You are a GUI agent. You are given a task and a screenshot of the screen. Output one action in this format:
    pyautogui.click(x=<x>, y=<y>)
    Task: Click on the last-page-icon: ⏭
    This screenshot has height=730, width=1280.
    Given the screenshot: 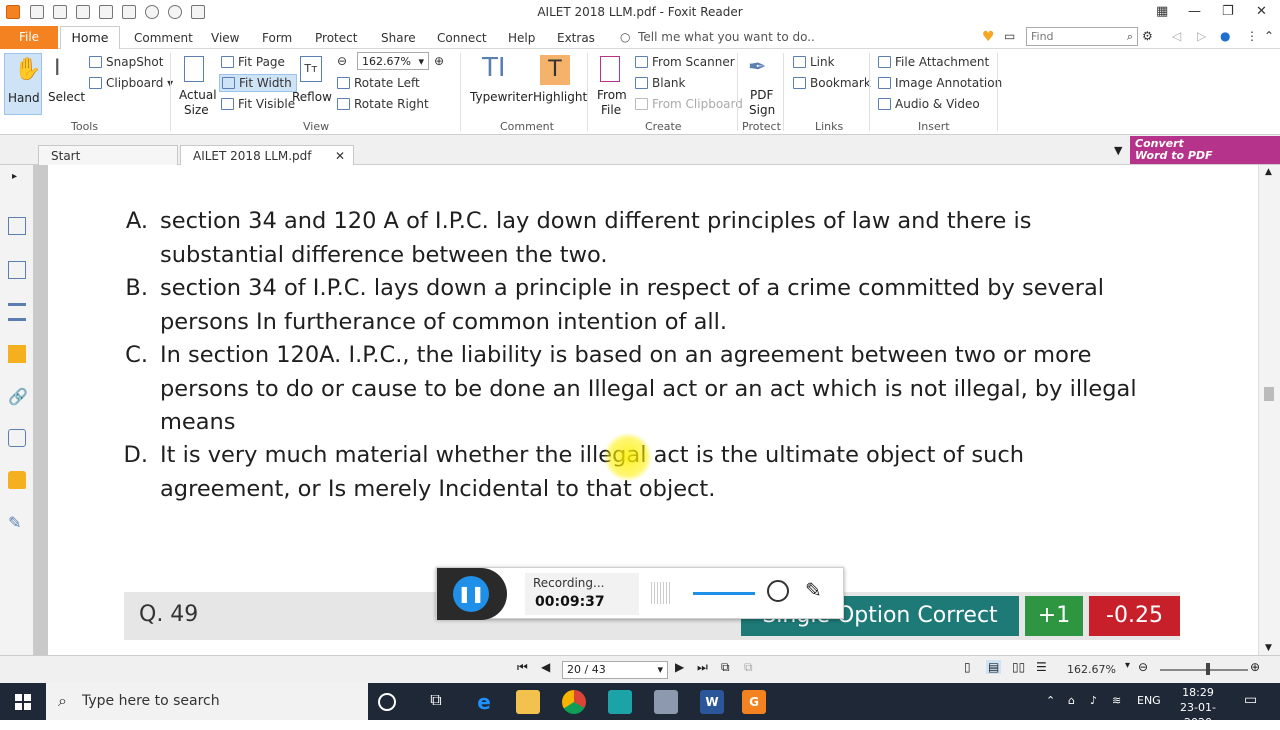 What is the action you would take?
    pyautogui.click(x=702, y=667)
    